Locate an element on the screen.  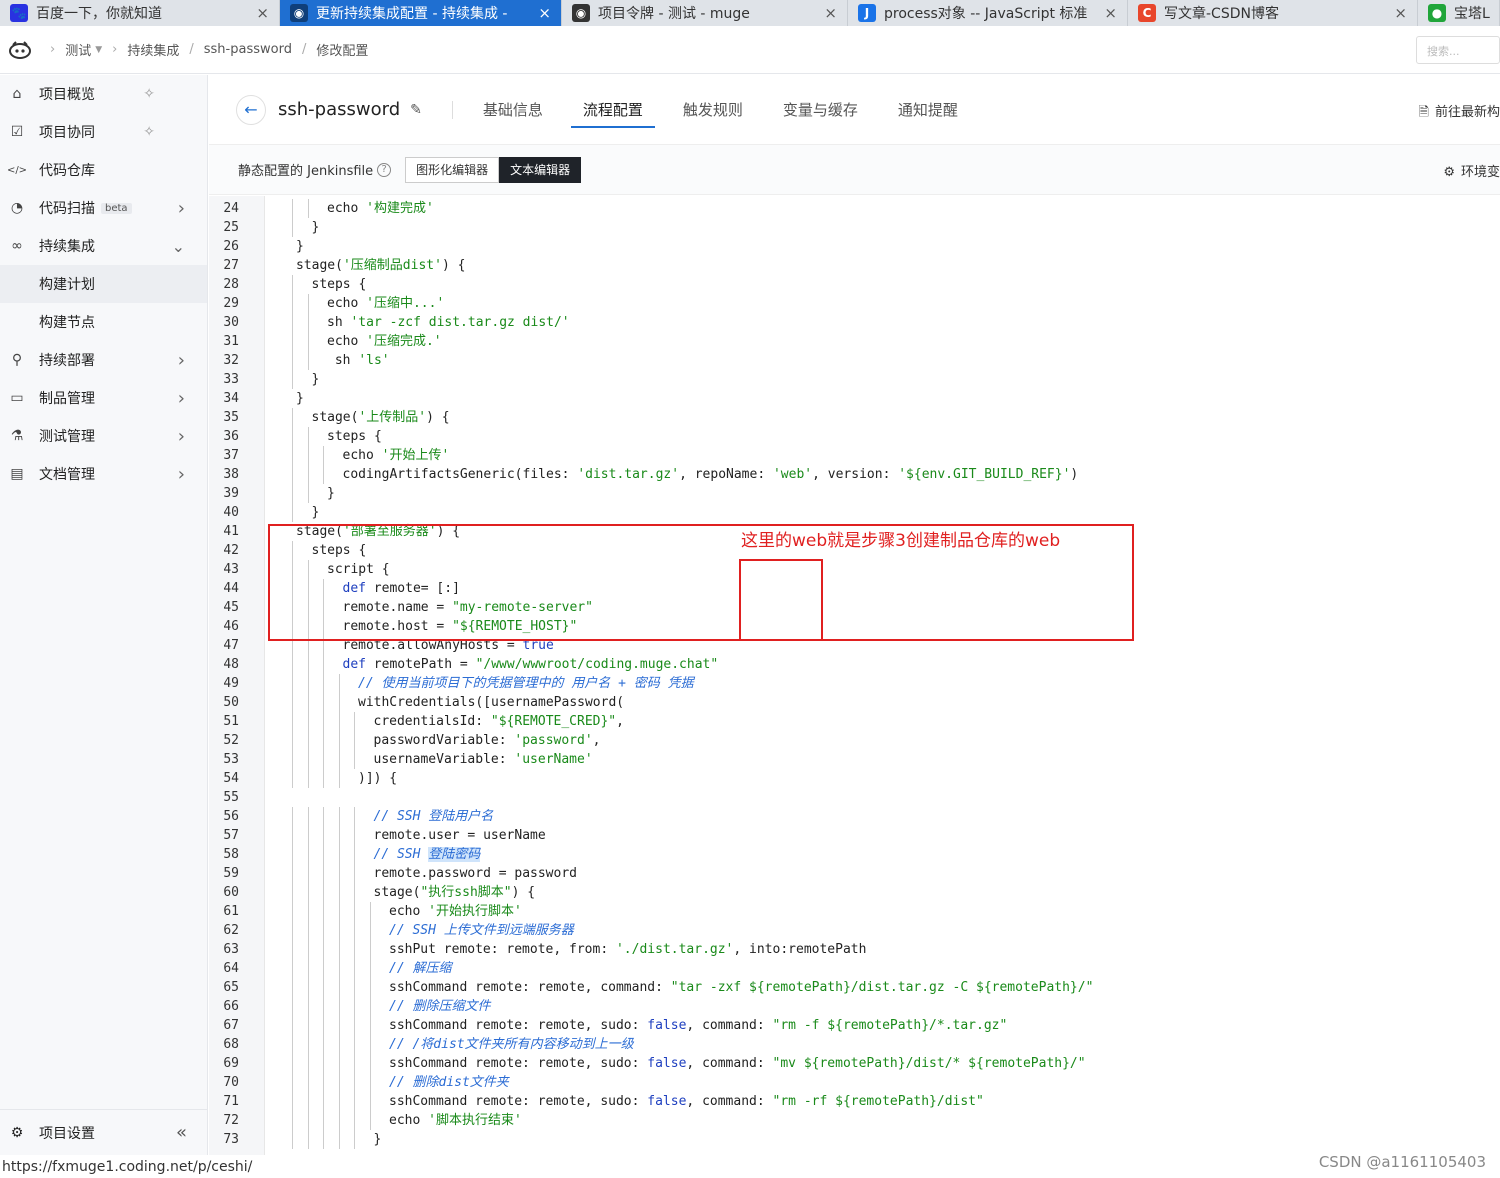
edit-icon: ✎ is located at coordinates (416, 110).